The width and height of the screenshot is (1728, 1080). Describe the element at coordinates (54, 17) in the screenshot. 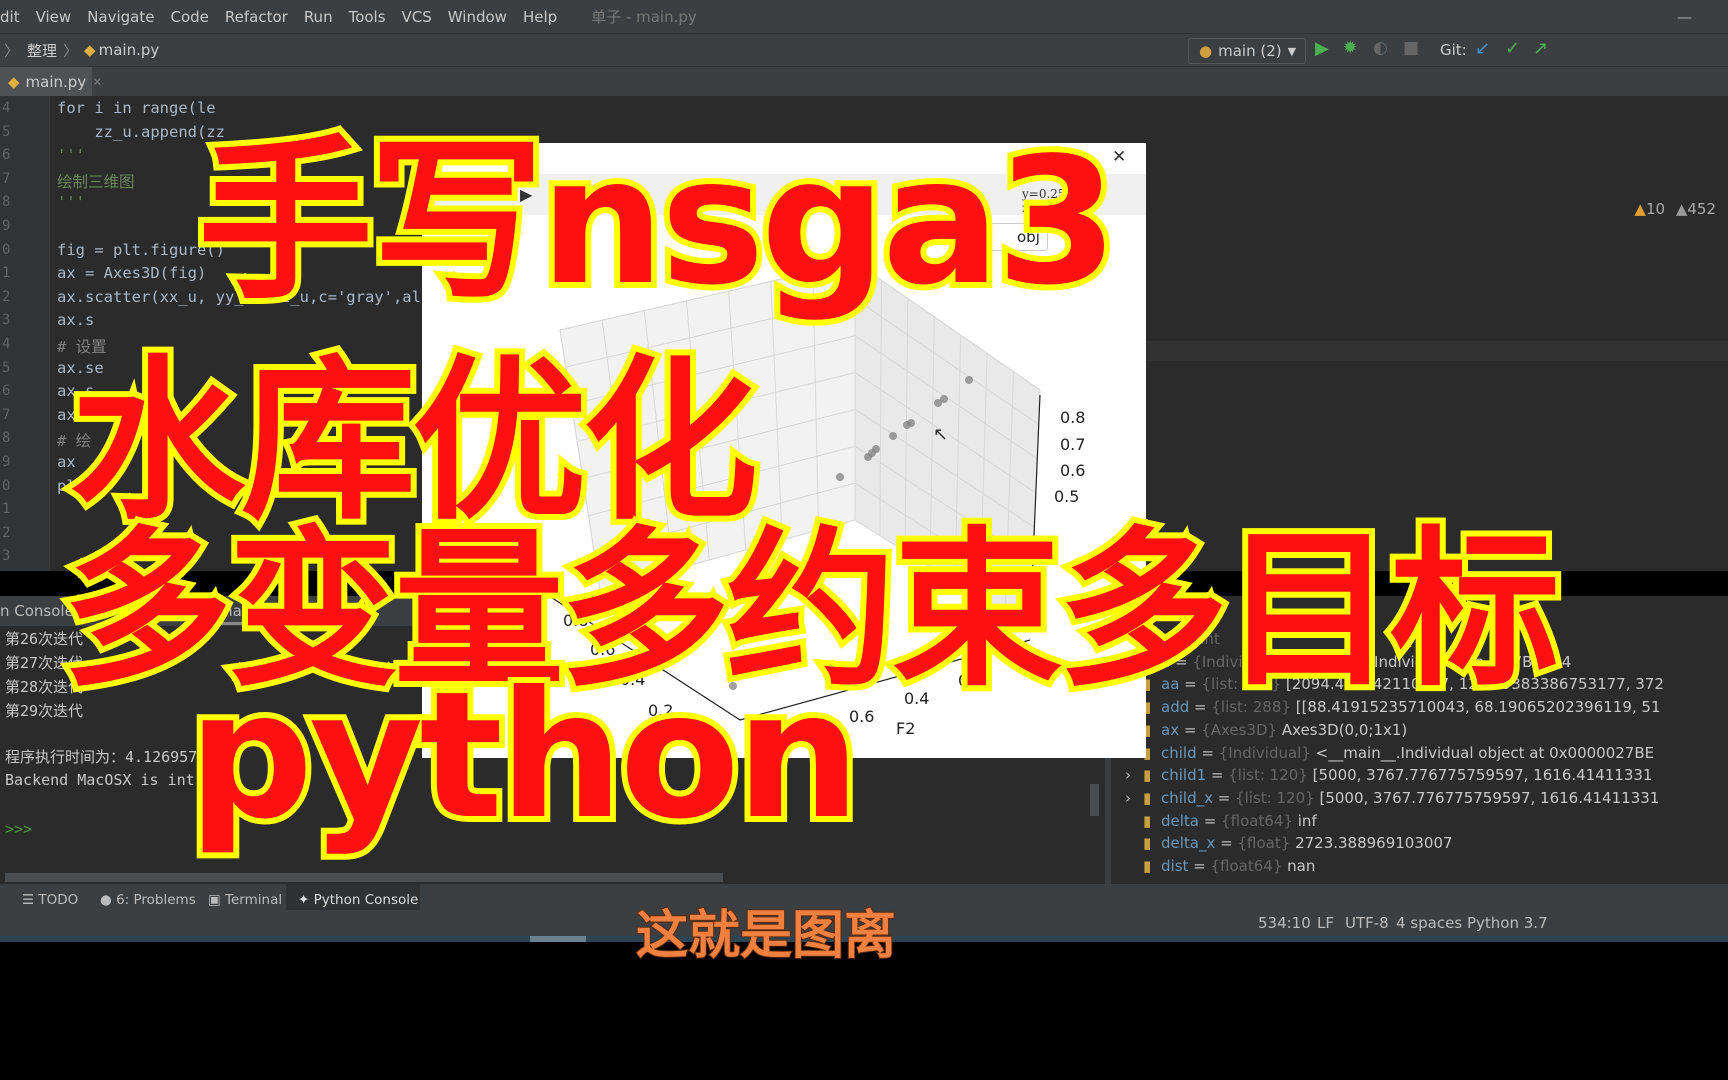

I see `menu-view: View` at that location.